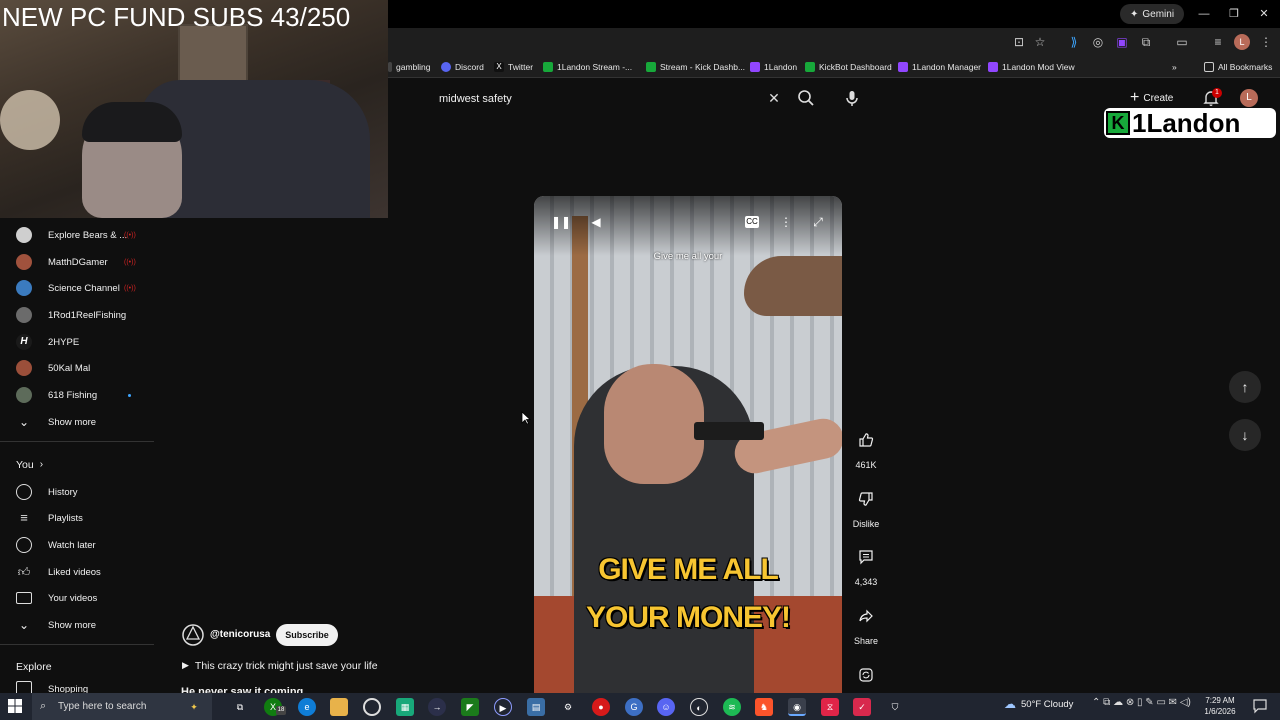 The height and width of the screenshot is (720, 1280). What do you see at coordinates (77, 545) in the screenshot?
I see `sidebar-item-watch-later: Watch later` at bounding box center [77, 545].